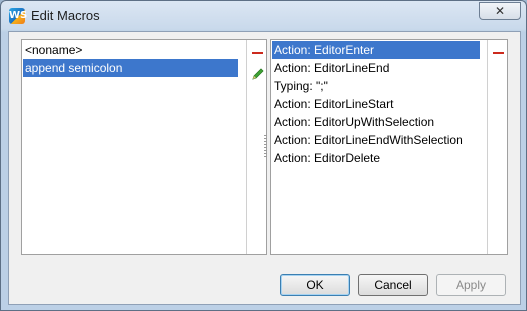 This screenshot has height=311, width=527. Describe the element at coordinates (130, 50) in the screenshot. I see `macro-list-item: <noname>` at that location.